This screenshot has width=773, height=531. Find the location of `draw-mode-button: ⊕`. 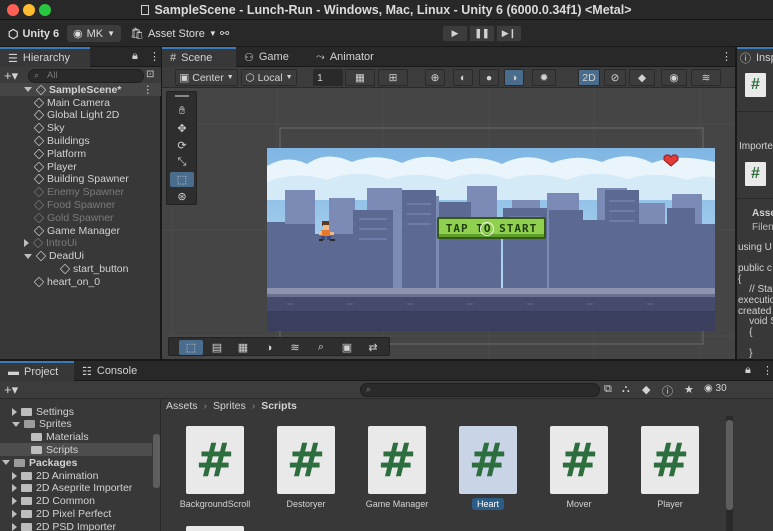

draw-mode-button: ⊕ is located at coordinates (435, 77).